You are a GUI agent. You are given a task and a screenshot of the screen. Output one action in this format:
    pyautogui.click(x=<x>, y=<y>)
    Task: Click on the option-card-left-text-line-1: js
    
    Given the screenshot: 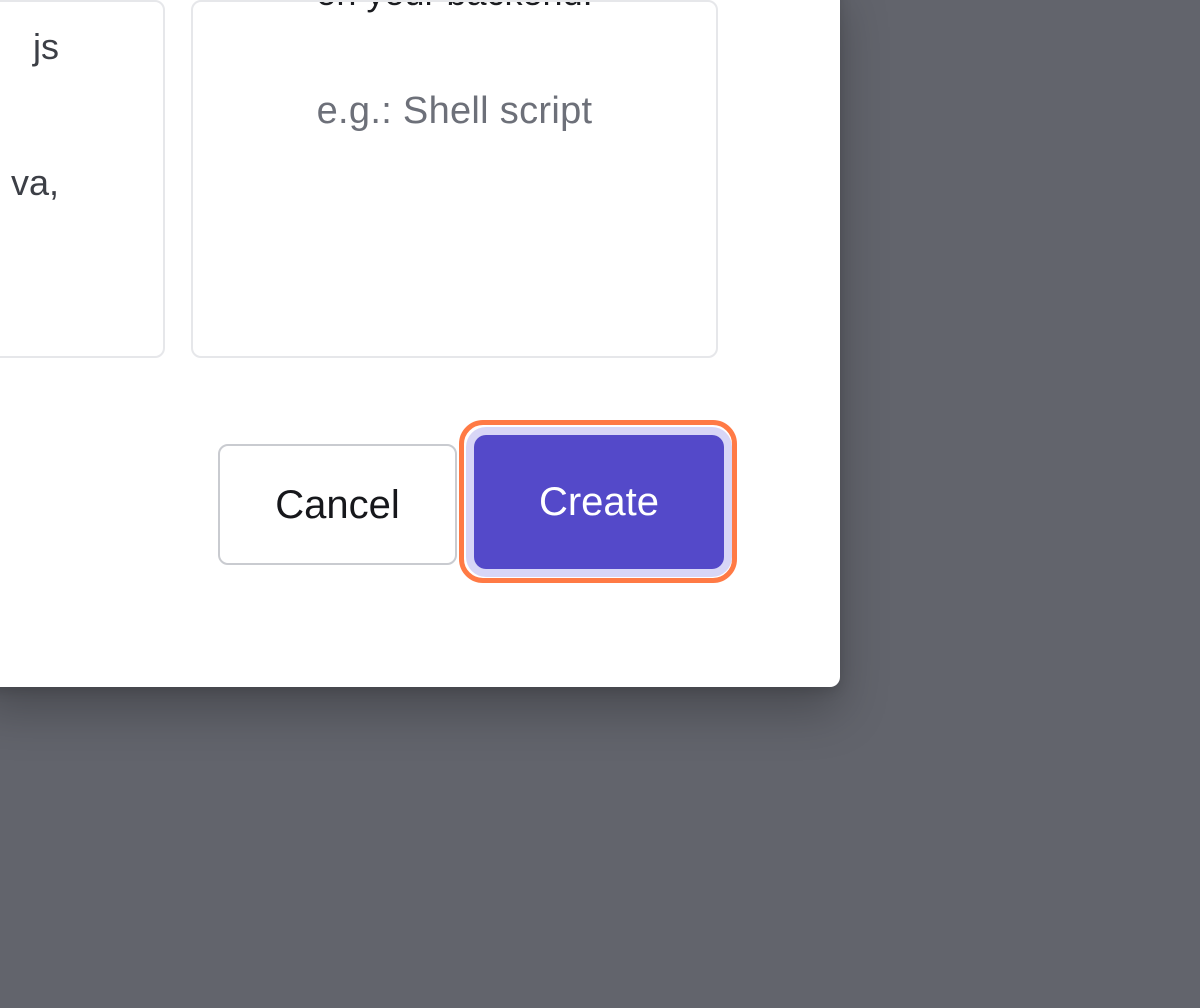 What is the action you would take?
    pyautogui.click(x=46, y=46)
    